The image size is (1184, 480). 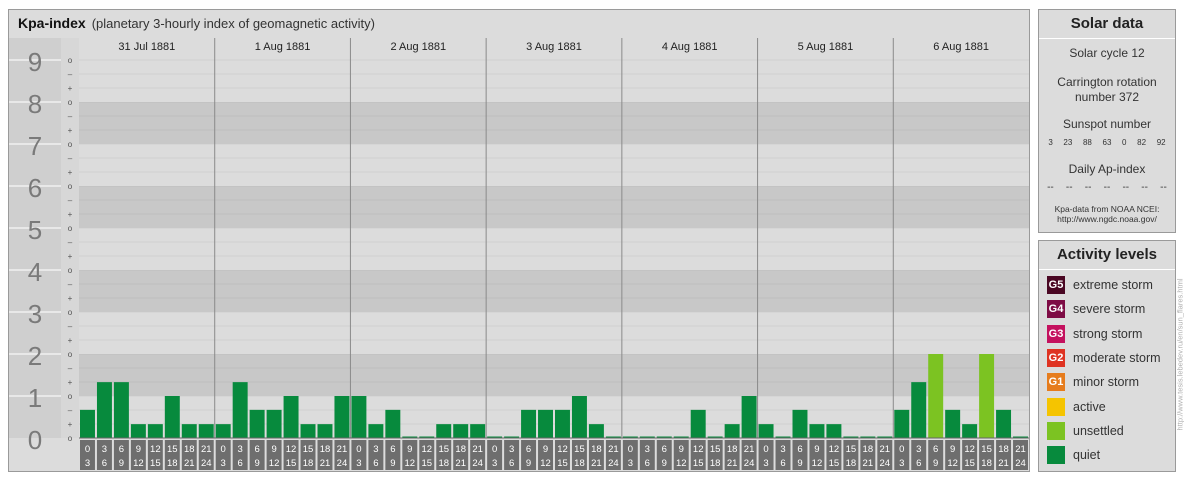 I want to click on solar-cycle: Solar cycle 12, so click(x=1107, y=53).